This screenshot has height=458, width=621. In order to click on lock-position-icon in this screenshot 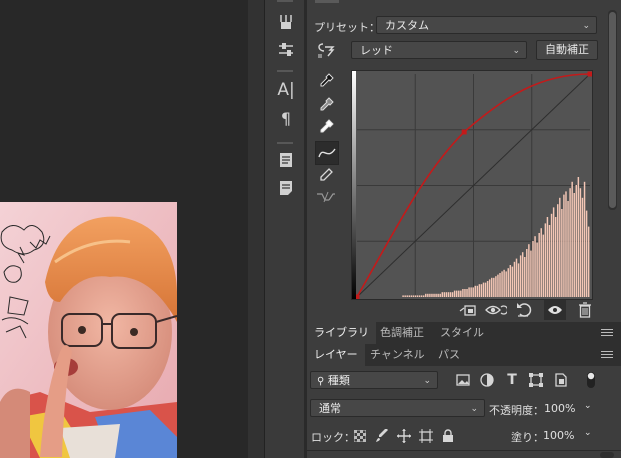, I will do `click(404, 436)`.